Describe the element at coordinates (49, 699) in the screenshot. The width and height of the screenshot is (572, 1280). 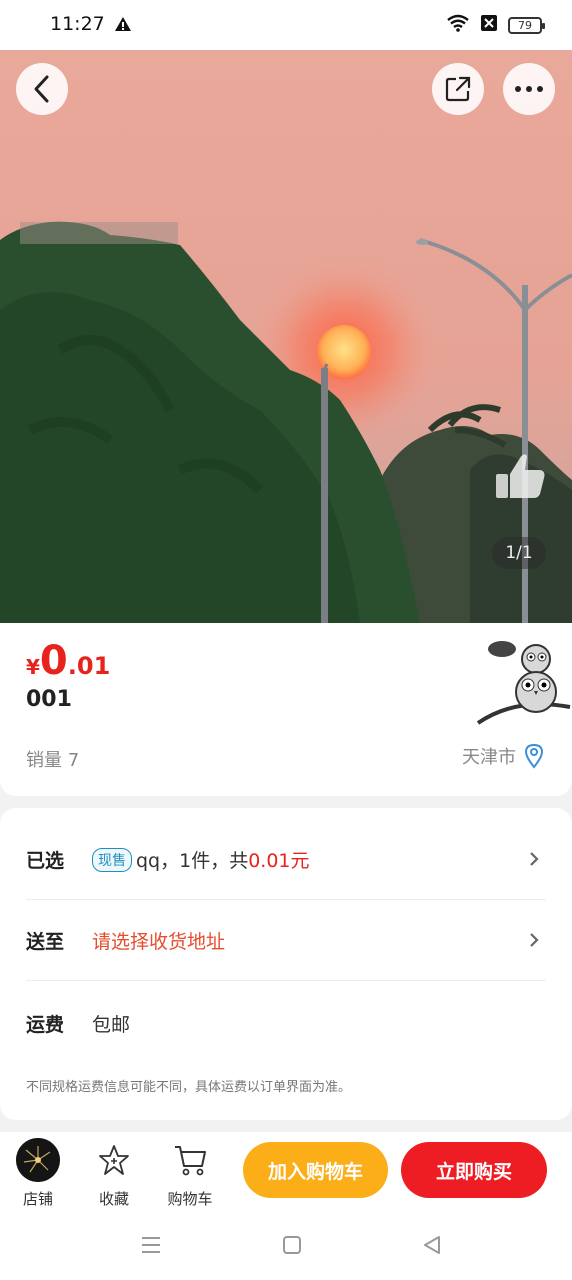
I see `product-title: 001` at that location.